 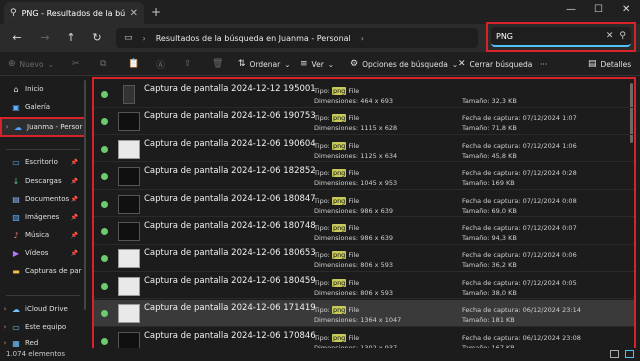 I want to click on more-options-button: ···, so click(x=543, y=64).